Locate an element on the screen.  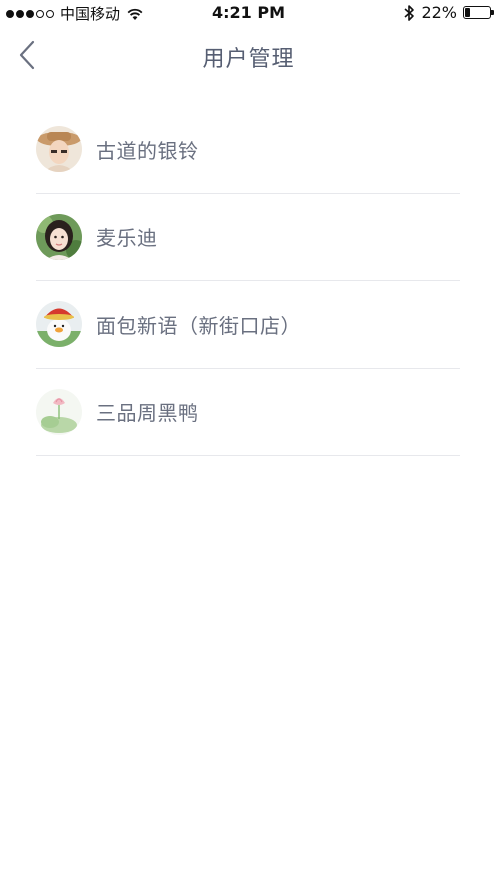
list-item: 三品周黑鸭 is located at coordinates (248, 412).